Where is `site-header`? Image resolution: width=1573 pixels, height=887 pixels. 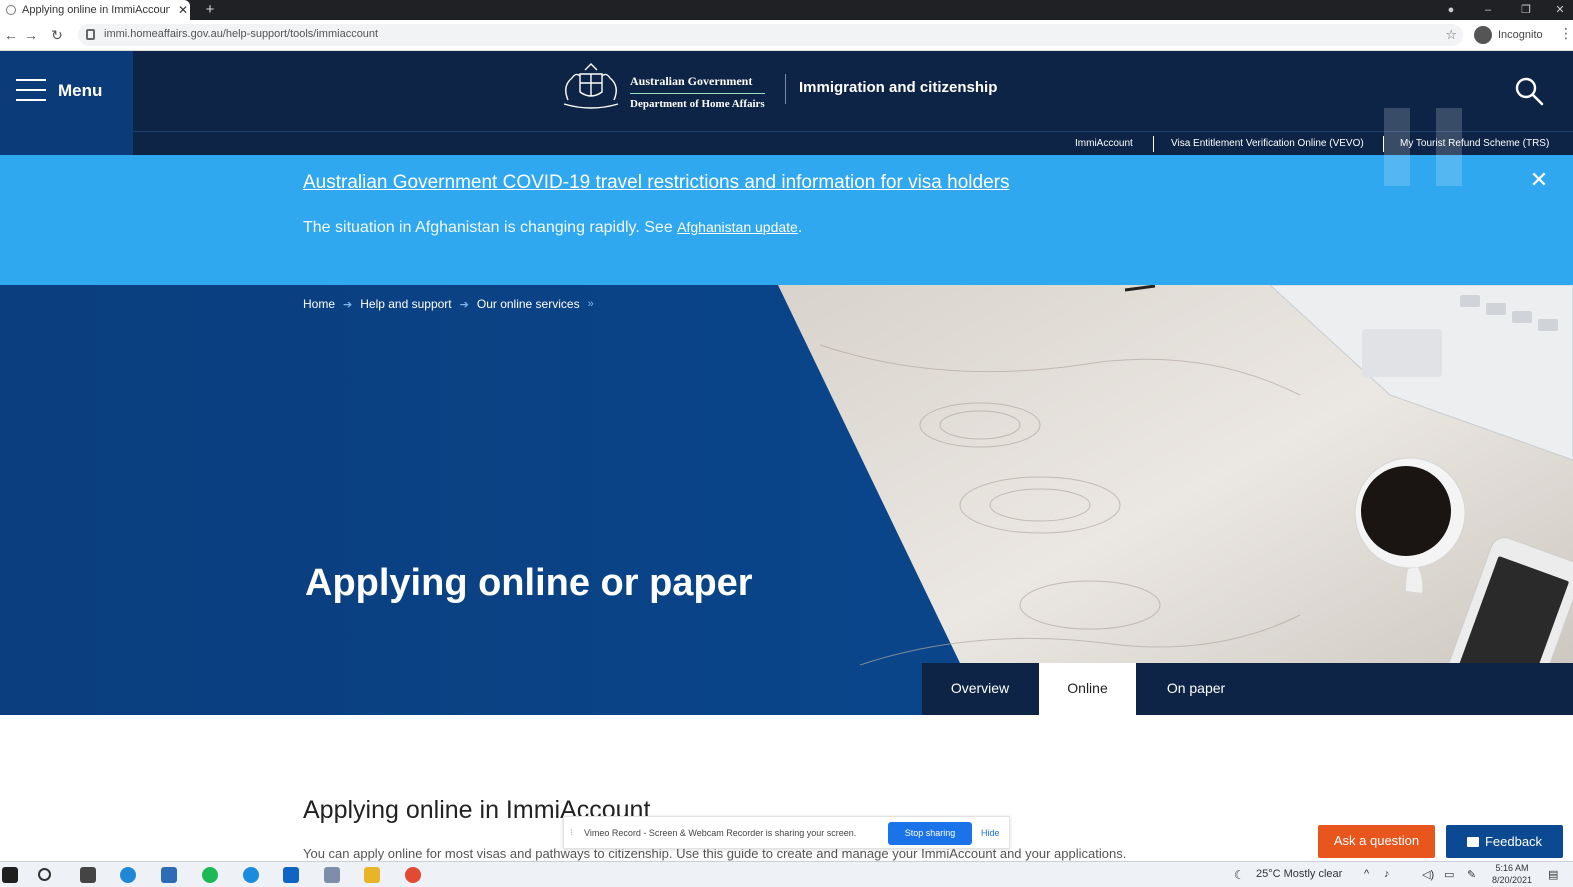 site-header is located at coordinates (786, 91).